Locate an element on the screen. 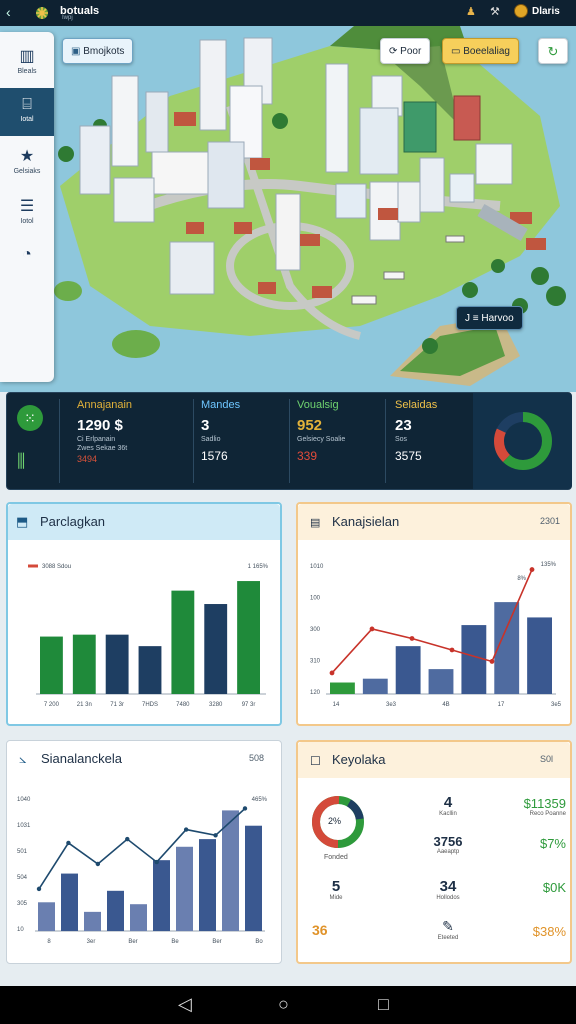 Image resolution: width=576 pixels, height=1024 pixels. sidebar-item-gauge: ◔ is located at coordinates (27, 262).